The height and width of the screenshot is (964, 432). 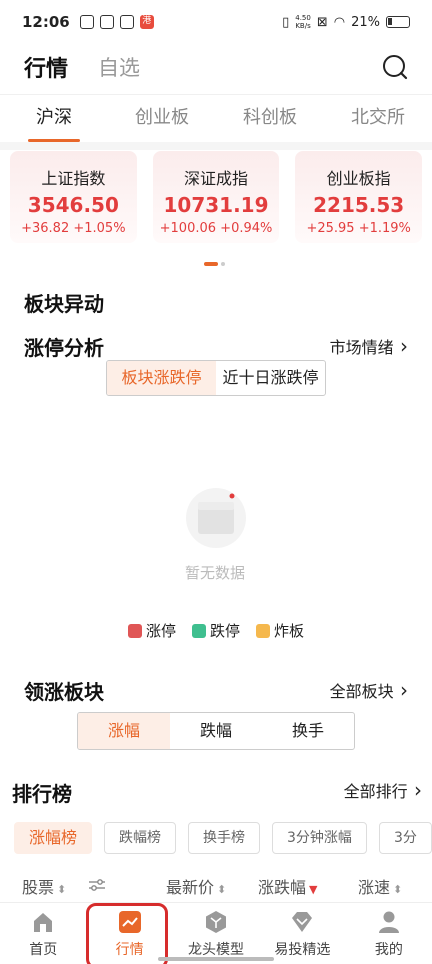 I want to click on tabbar-label: 易投精选, so click(x=302, y=950).